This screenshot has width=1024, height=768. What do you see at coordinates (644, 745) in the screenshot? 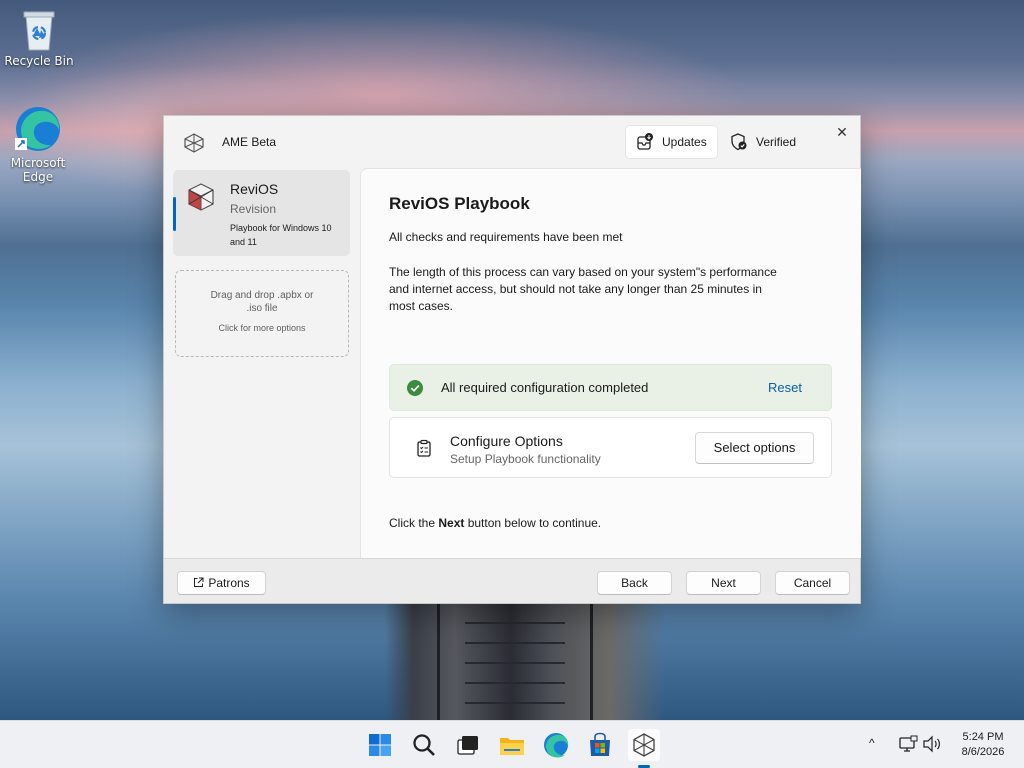
I see `ame-wizard-icon` at bounding box center [644, 745].